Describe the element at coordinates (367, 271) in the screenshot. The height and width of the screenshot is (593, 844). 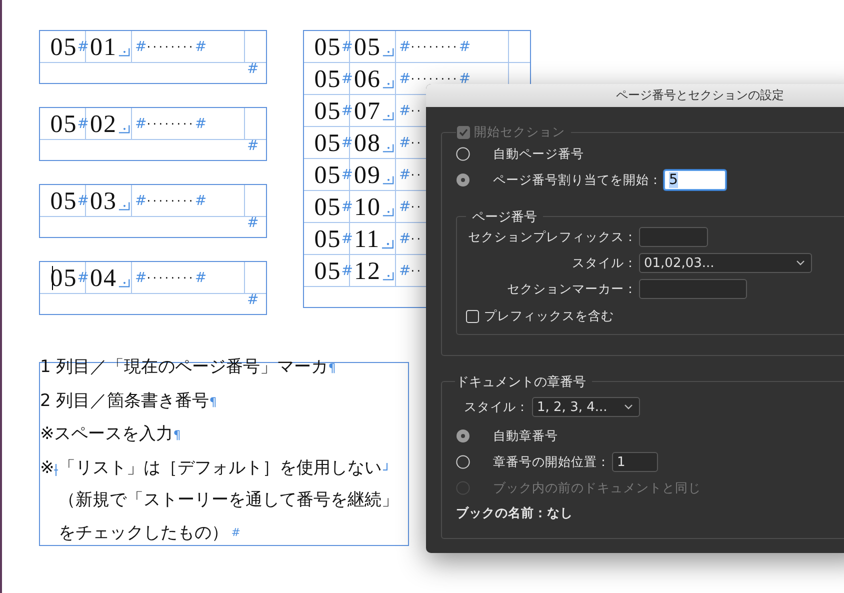
I see `table-cell: 12` at that location.